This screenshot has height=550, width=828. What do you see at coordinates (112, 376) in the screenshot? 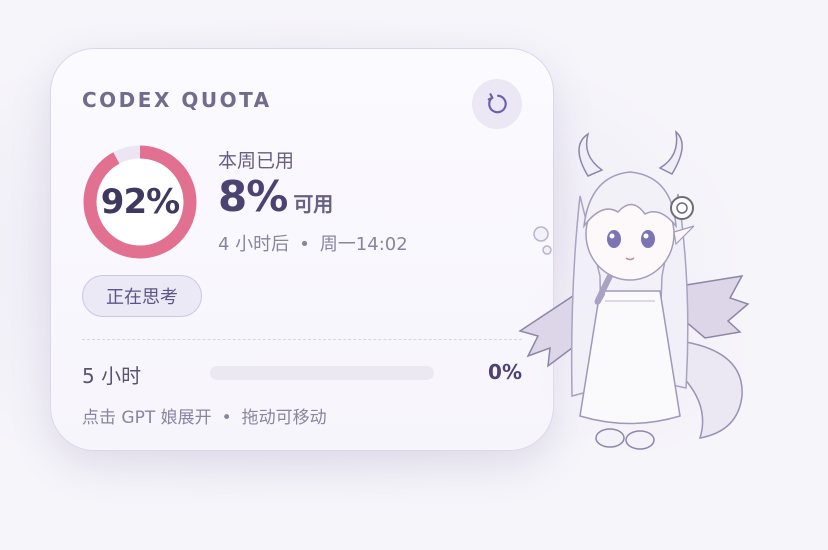
I see `short-window-label: 5 小时` at bounding box center [112, 376].